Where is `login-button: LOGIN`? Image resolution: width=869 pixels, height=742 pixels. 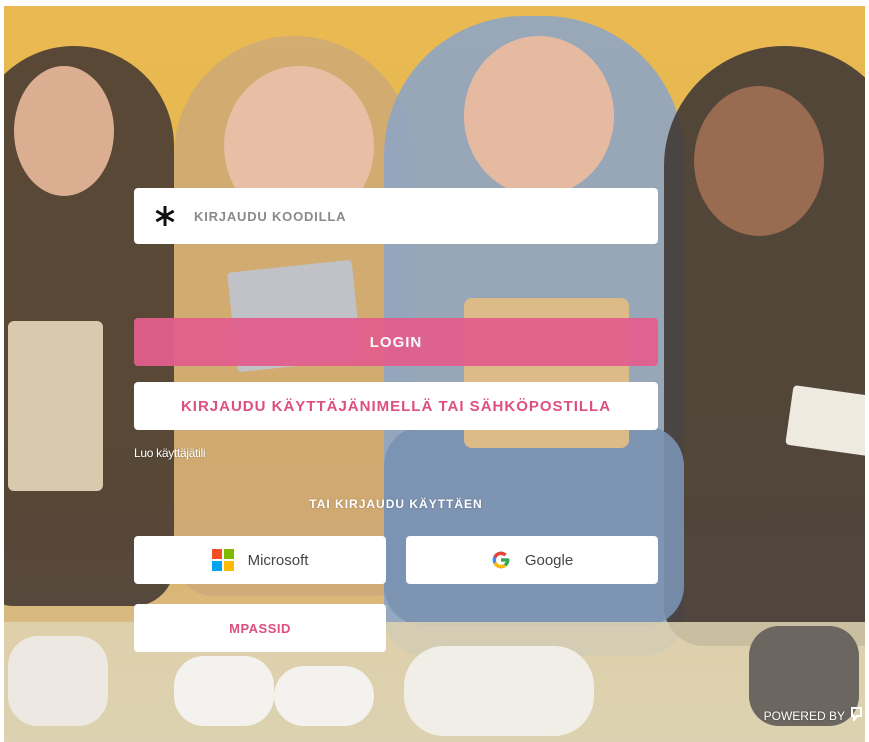 login-button: LOGIN is located at coordinates (396, 342).